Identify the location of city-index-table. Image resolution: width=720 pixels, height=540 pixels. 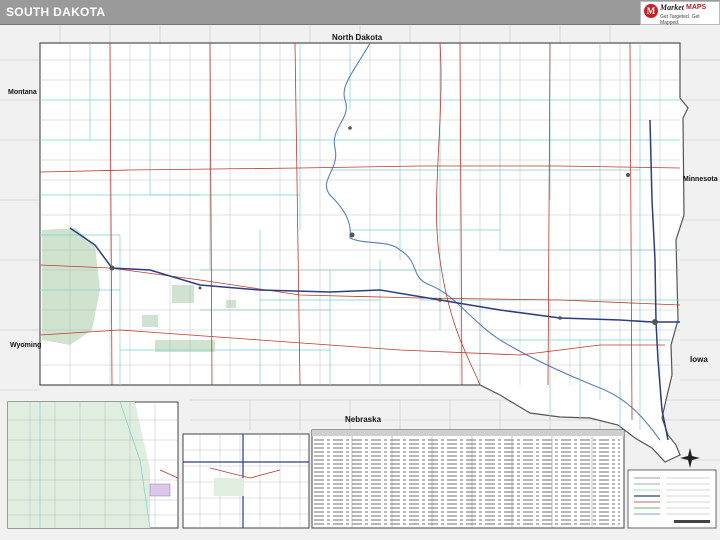
(468, 479).